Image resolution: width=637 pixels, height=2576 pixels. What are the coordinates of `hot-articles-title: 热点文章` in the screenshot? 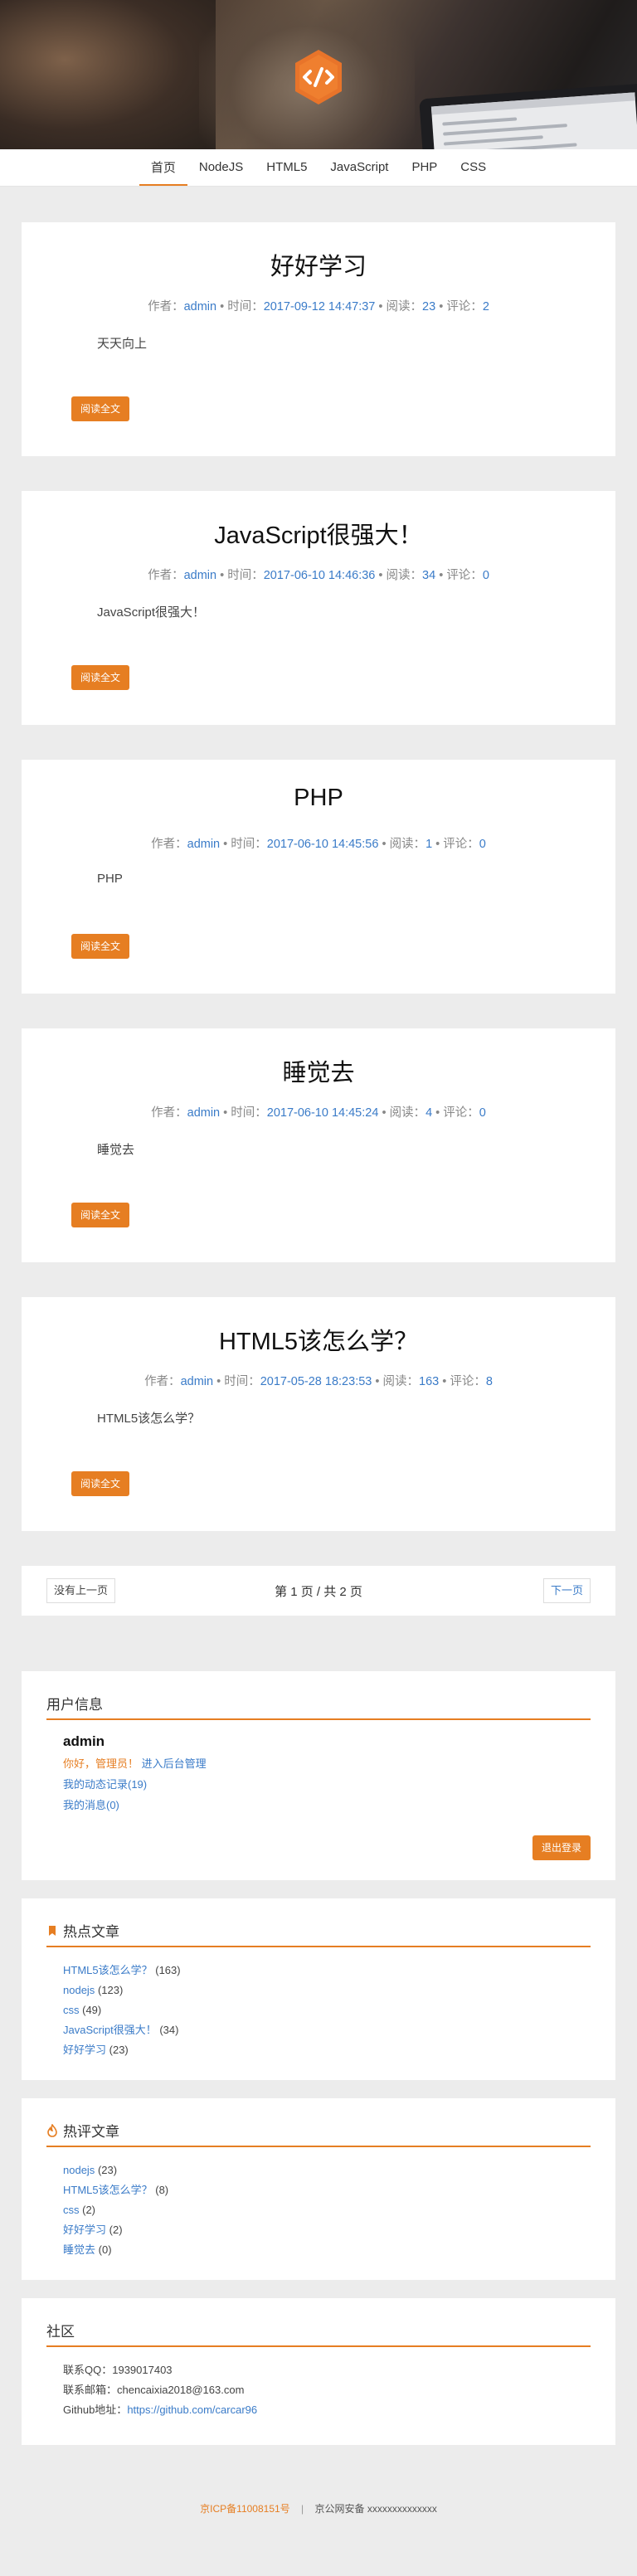 It's located at (91, 1932).